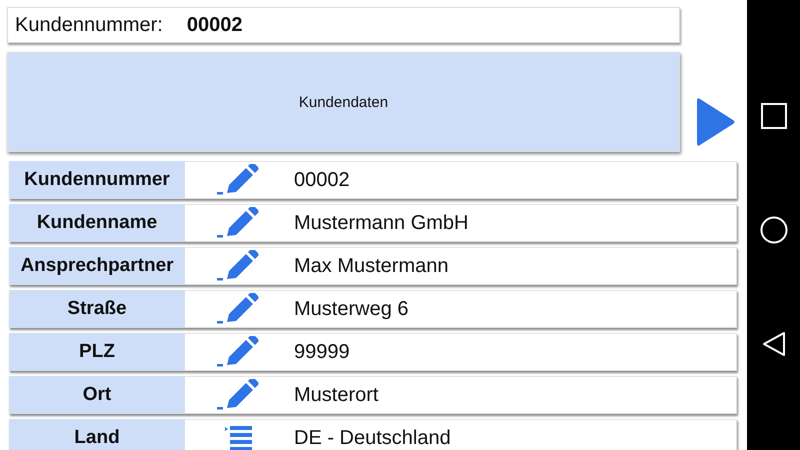 This screenshot has height=450, width=800. Describe the element at coordinates (97, 180) in the screenshot. I see `field-label: Kundennummer` at that location.